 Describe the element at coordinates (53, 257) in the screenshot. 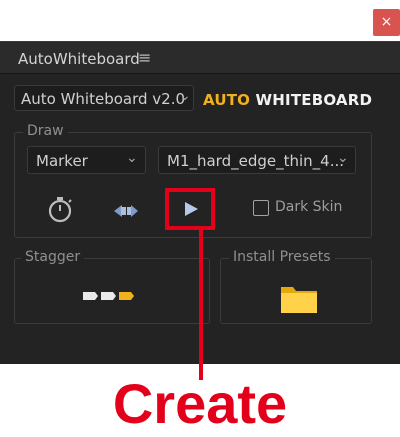

I see `stagger-group-label: Stagger` at that location.